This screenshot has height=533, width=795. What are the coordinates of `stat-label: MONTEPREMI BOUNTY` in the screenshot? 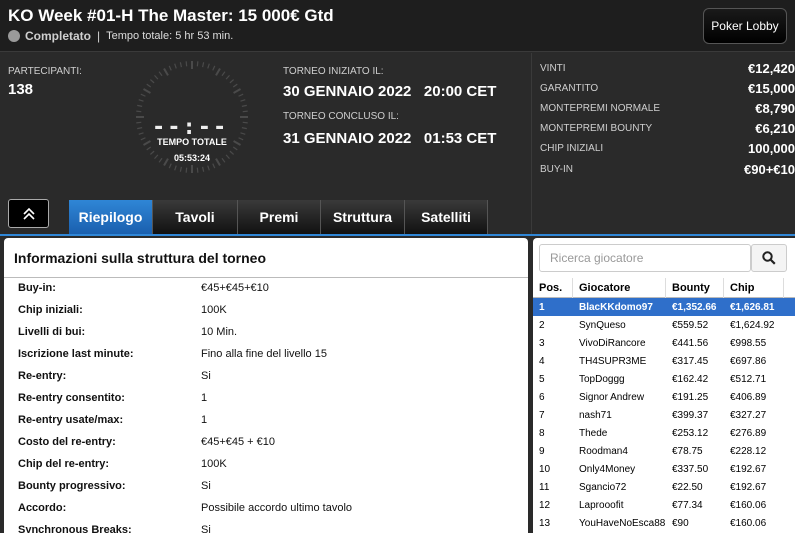 It's located at (596, 128).